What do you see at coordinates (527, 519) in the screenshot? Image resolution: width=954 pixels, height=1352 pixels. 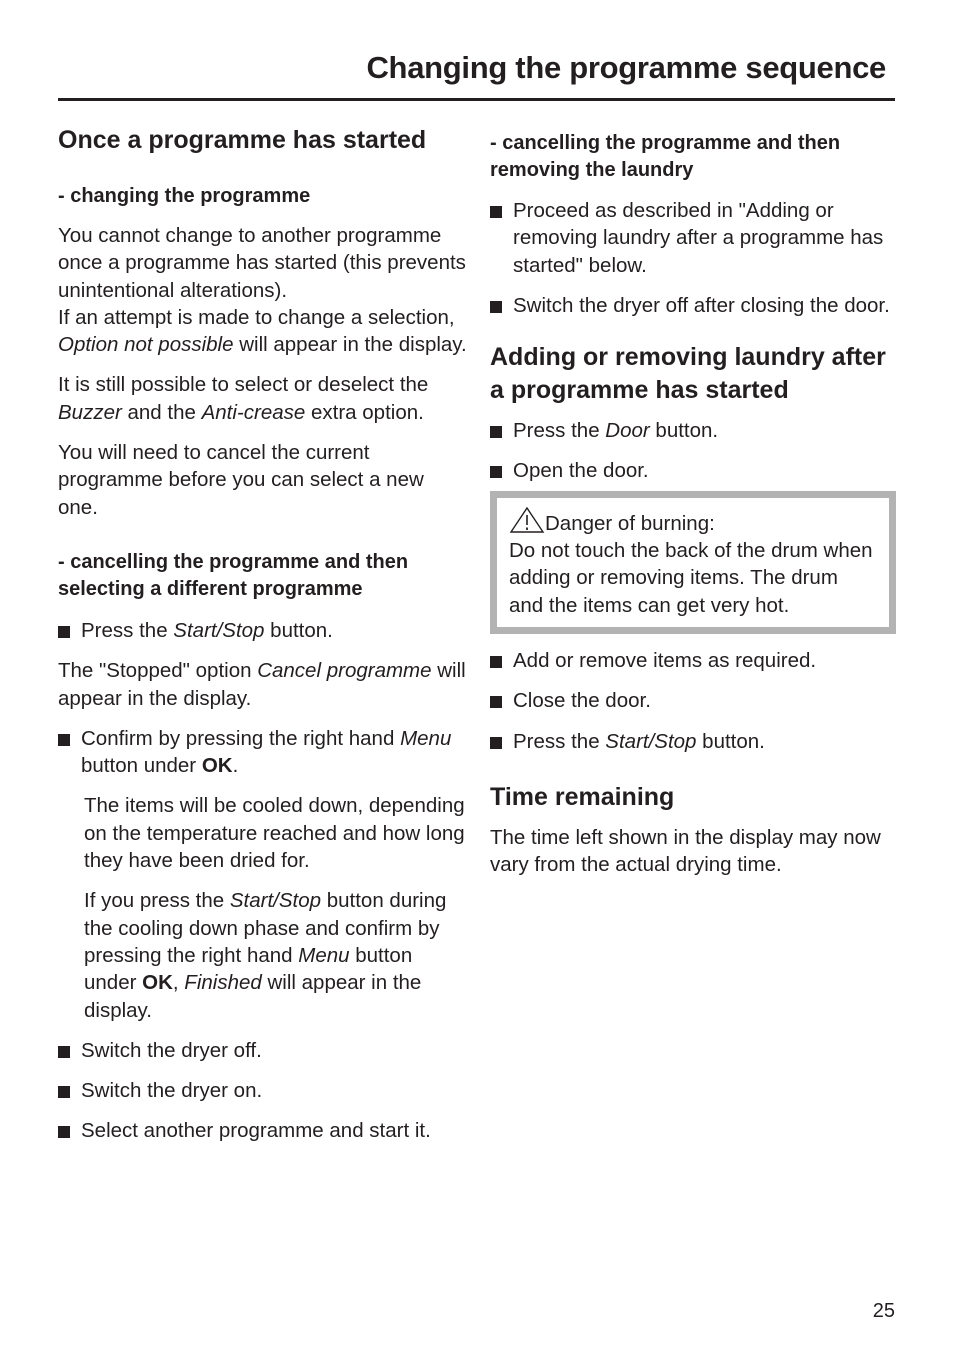 I see `warning-triangle-icon` at bounding box center [527, 519].